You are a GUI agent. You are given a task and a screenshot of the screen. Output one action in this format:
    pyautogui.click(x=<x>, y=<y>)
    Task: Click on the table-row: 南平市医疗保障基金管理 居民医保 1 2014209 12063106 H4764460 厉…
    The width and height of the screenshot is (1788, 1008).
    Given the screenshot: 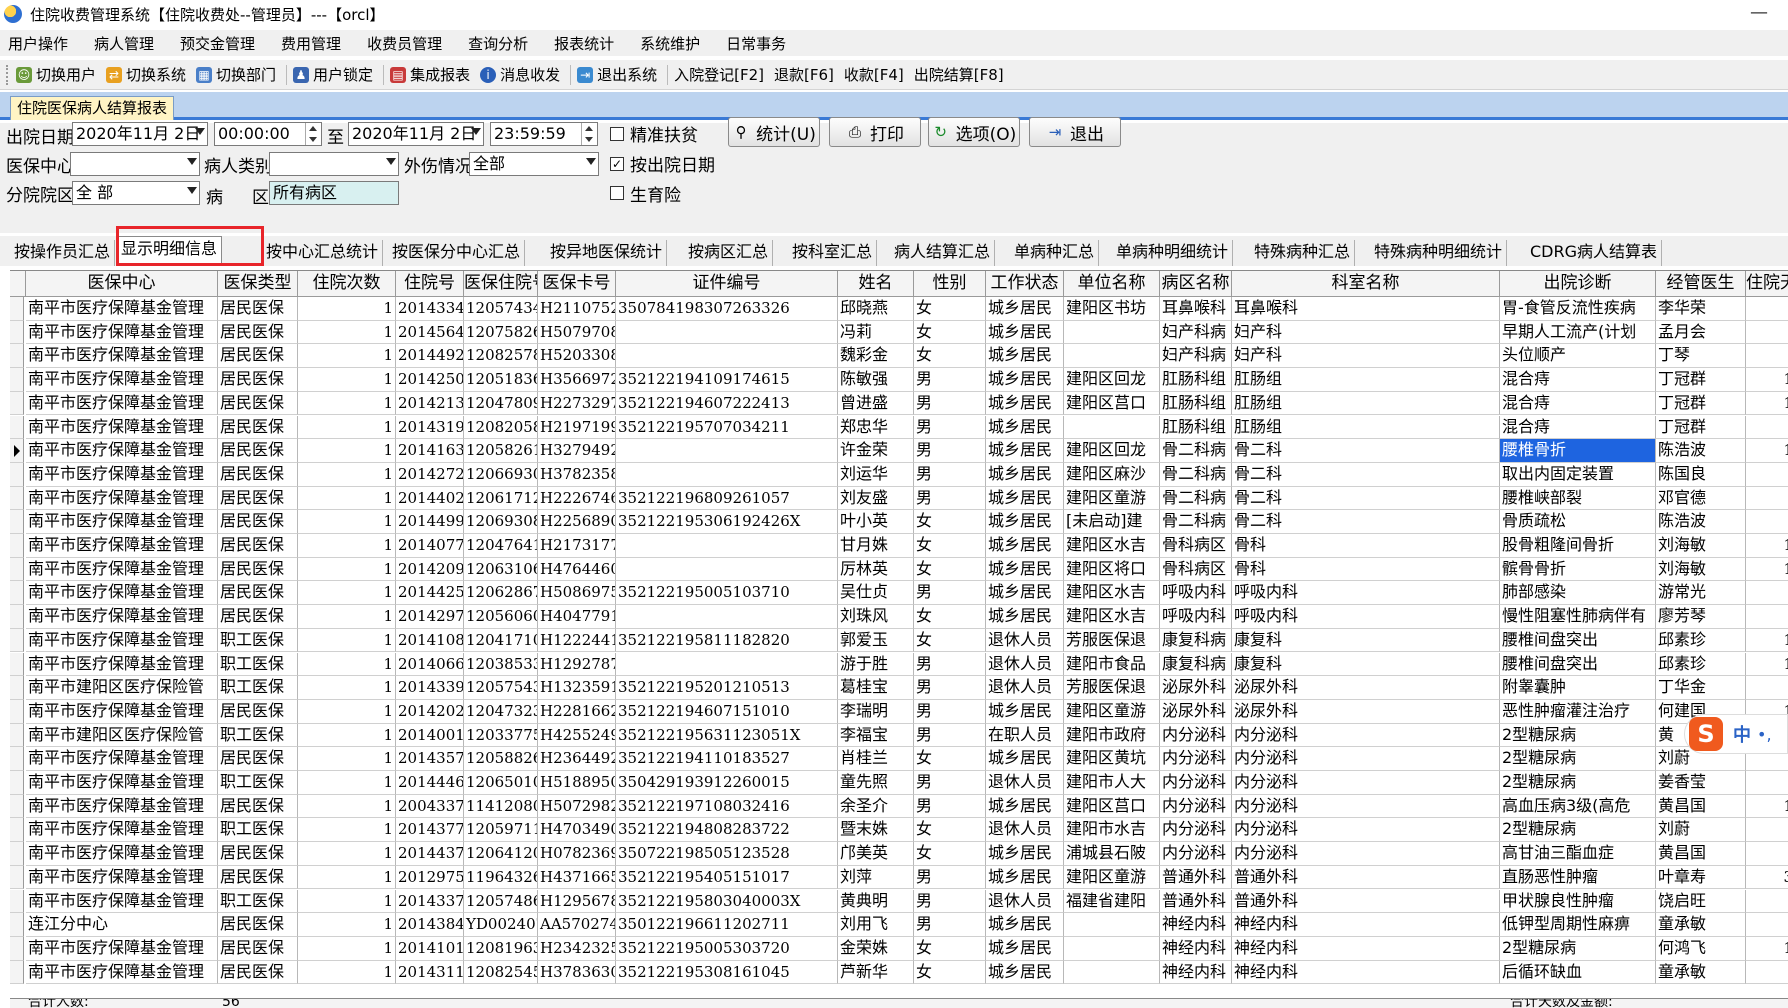 What is the action you would take?
    pyautogui.click(x=899, y=569)
    